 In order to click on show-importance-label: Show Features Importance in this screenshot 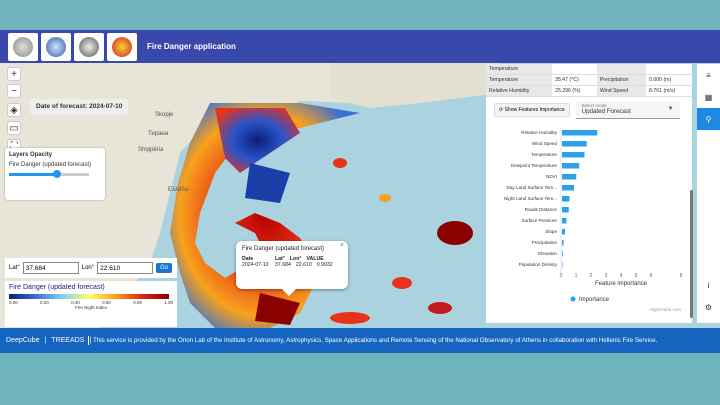, I will do `click(534, 110)`.